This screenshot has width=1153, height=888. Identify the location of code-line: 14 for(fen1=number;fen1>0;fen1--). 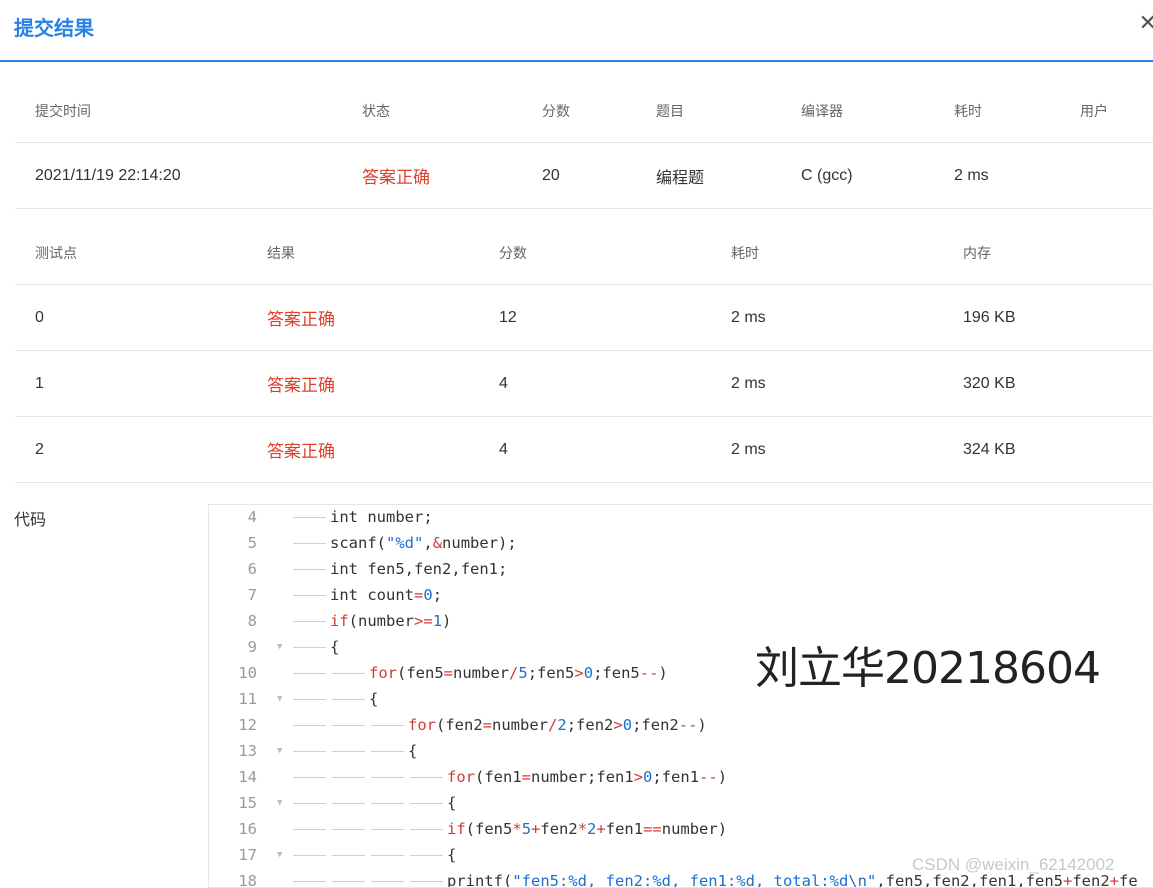
(681, 777).